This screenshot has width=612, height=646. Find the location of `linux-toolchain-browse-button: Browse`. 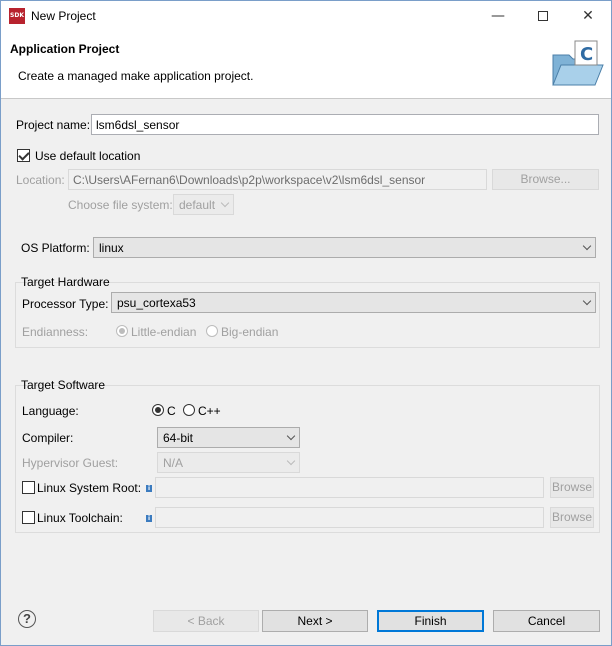

linux-toolchain-browse-button: Browse is located at coordinates (572, 517).